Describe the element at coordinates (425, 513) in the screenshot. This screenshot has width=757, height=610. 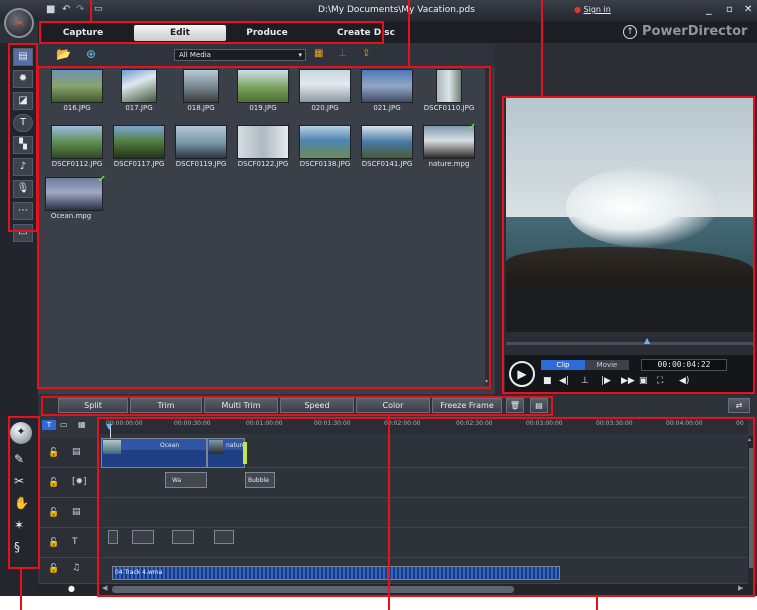
I see `pip-track-lane` at that location.